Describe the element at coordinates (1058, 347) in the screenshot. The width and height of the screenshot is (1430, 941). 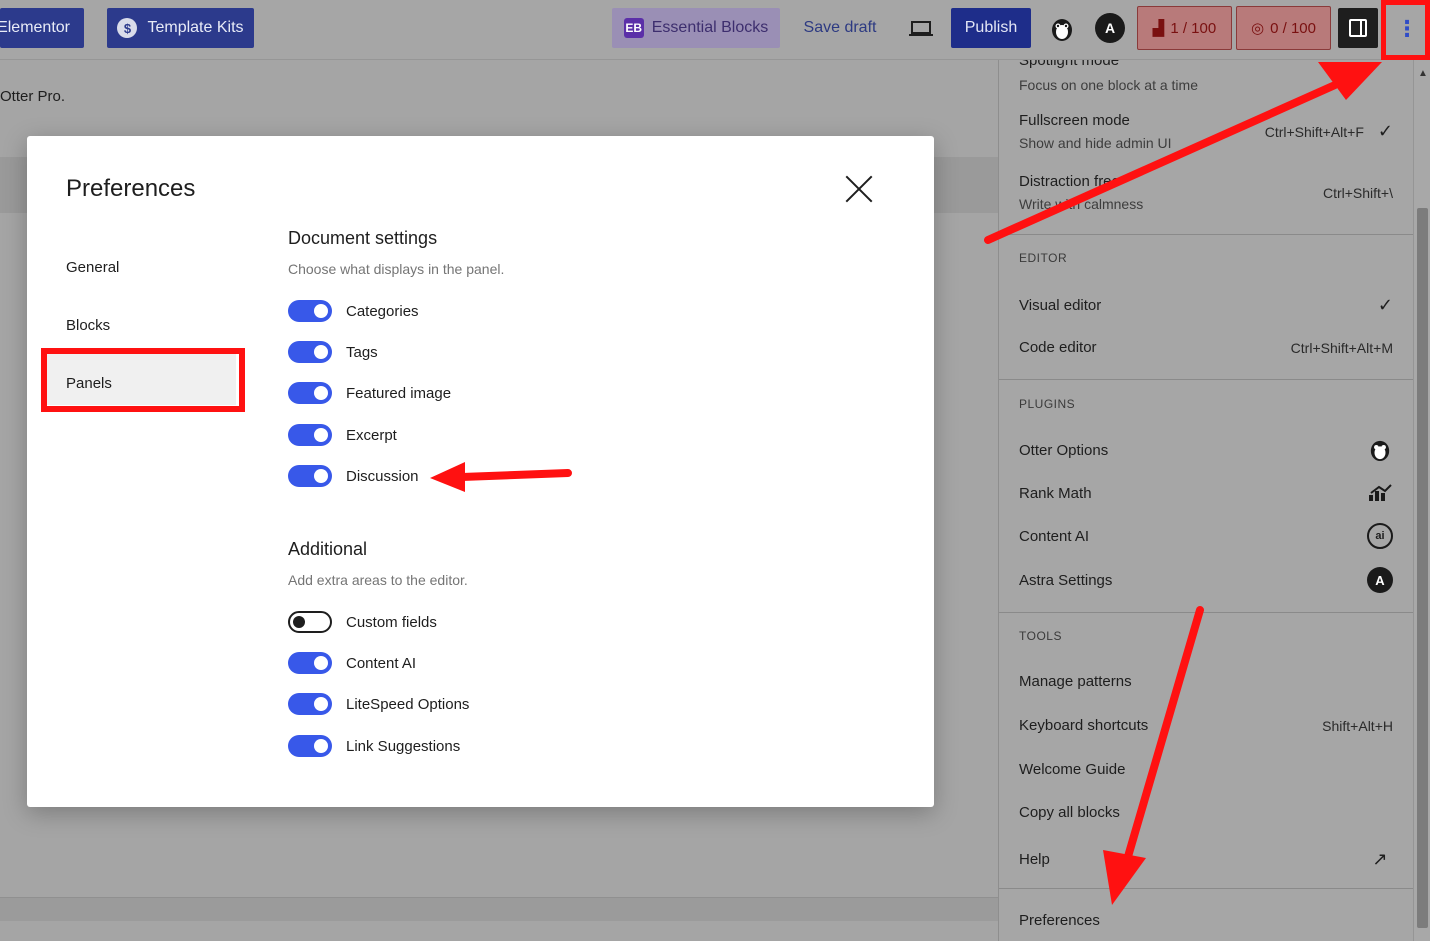
I see `code-editor-label: Code editor` at that location.